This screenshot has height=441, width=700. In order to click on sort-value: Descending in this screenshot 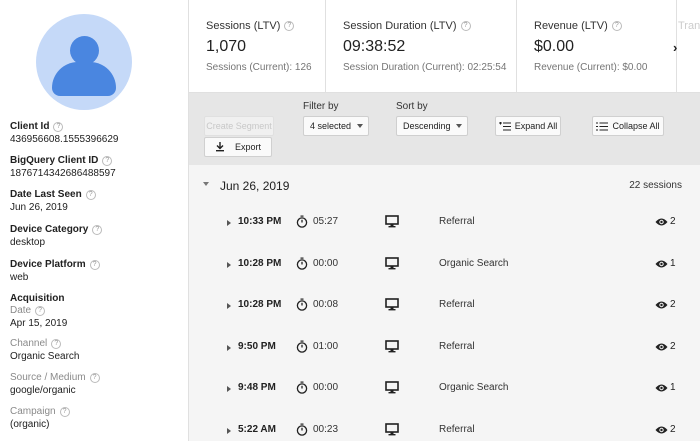, I will do `click(427, 126)`.